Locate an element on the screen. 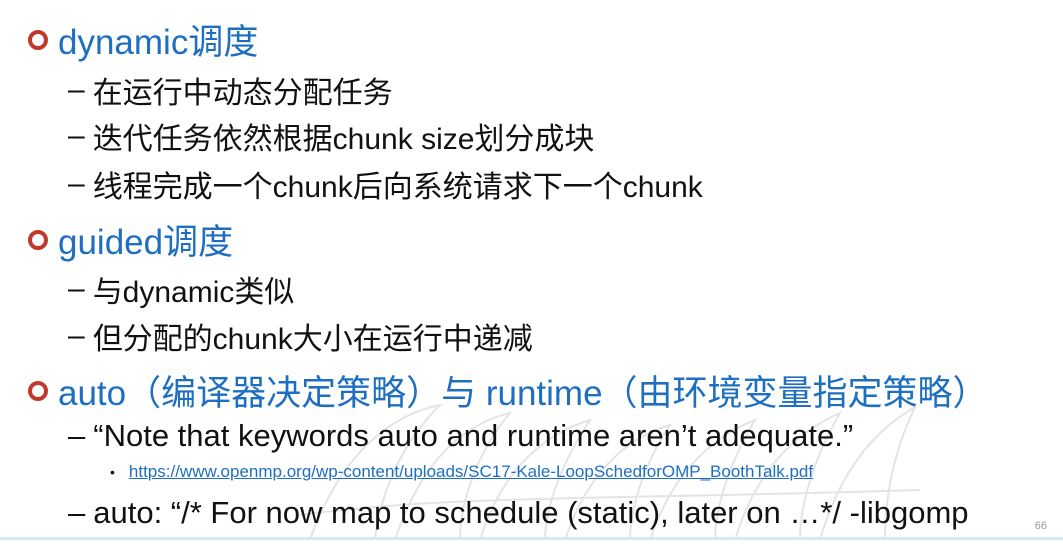 The height and width of the screenshot is (544, 1063). heading-auto-runtime: auto（编译器决定策略）与 runtime（由环境变量指定策略） is located at coordinates (523, 393).